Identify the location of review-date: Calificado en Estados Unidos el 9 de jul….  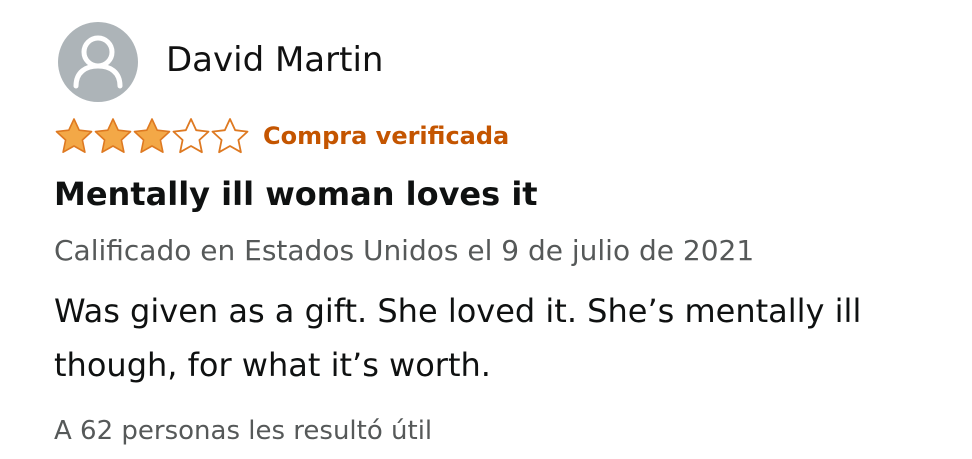
(404, 250).